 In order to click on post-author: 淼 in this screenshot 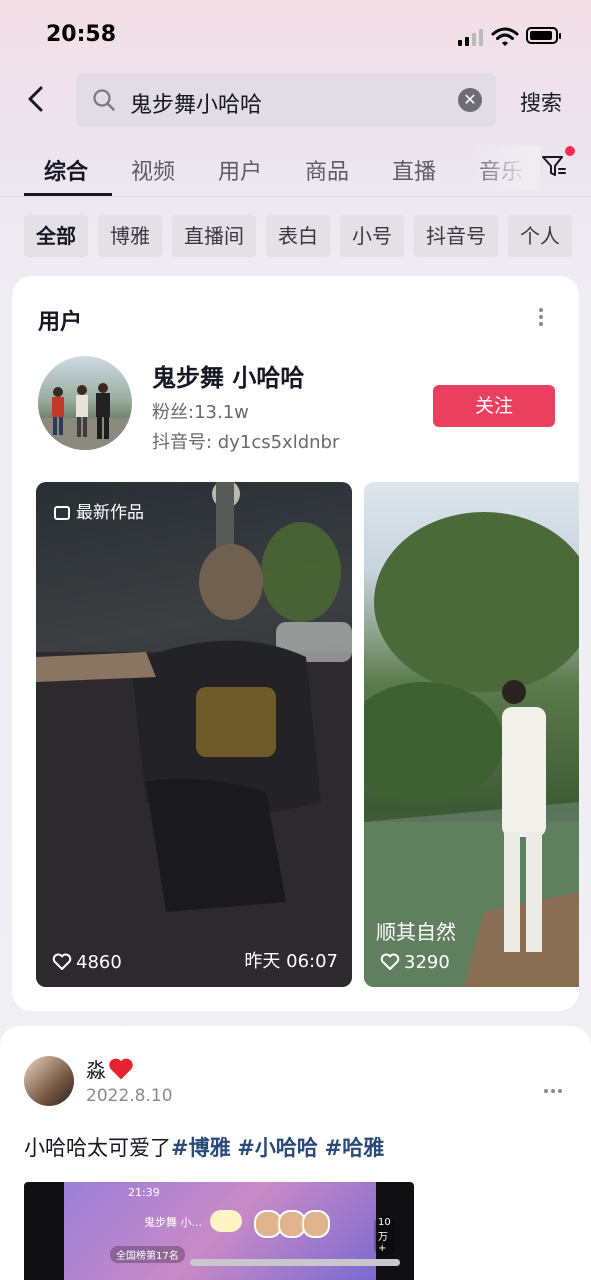, I will do `click(110, 1068)`.